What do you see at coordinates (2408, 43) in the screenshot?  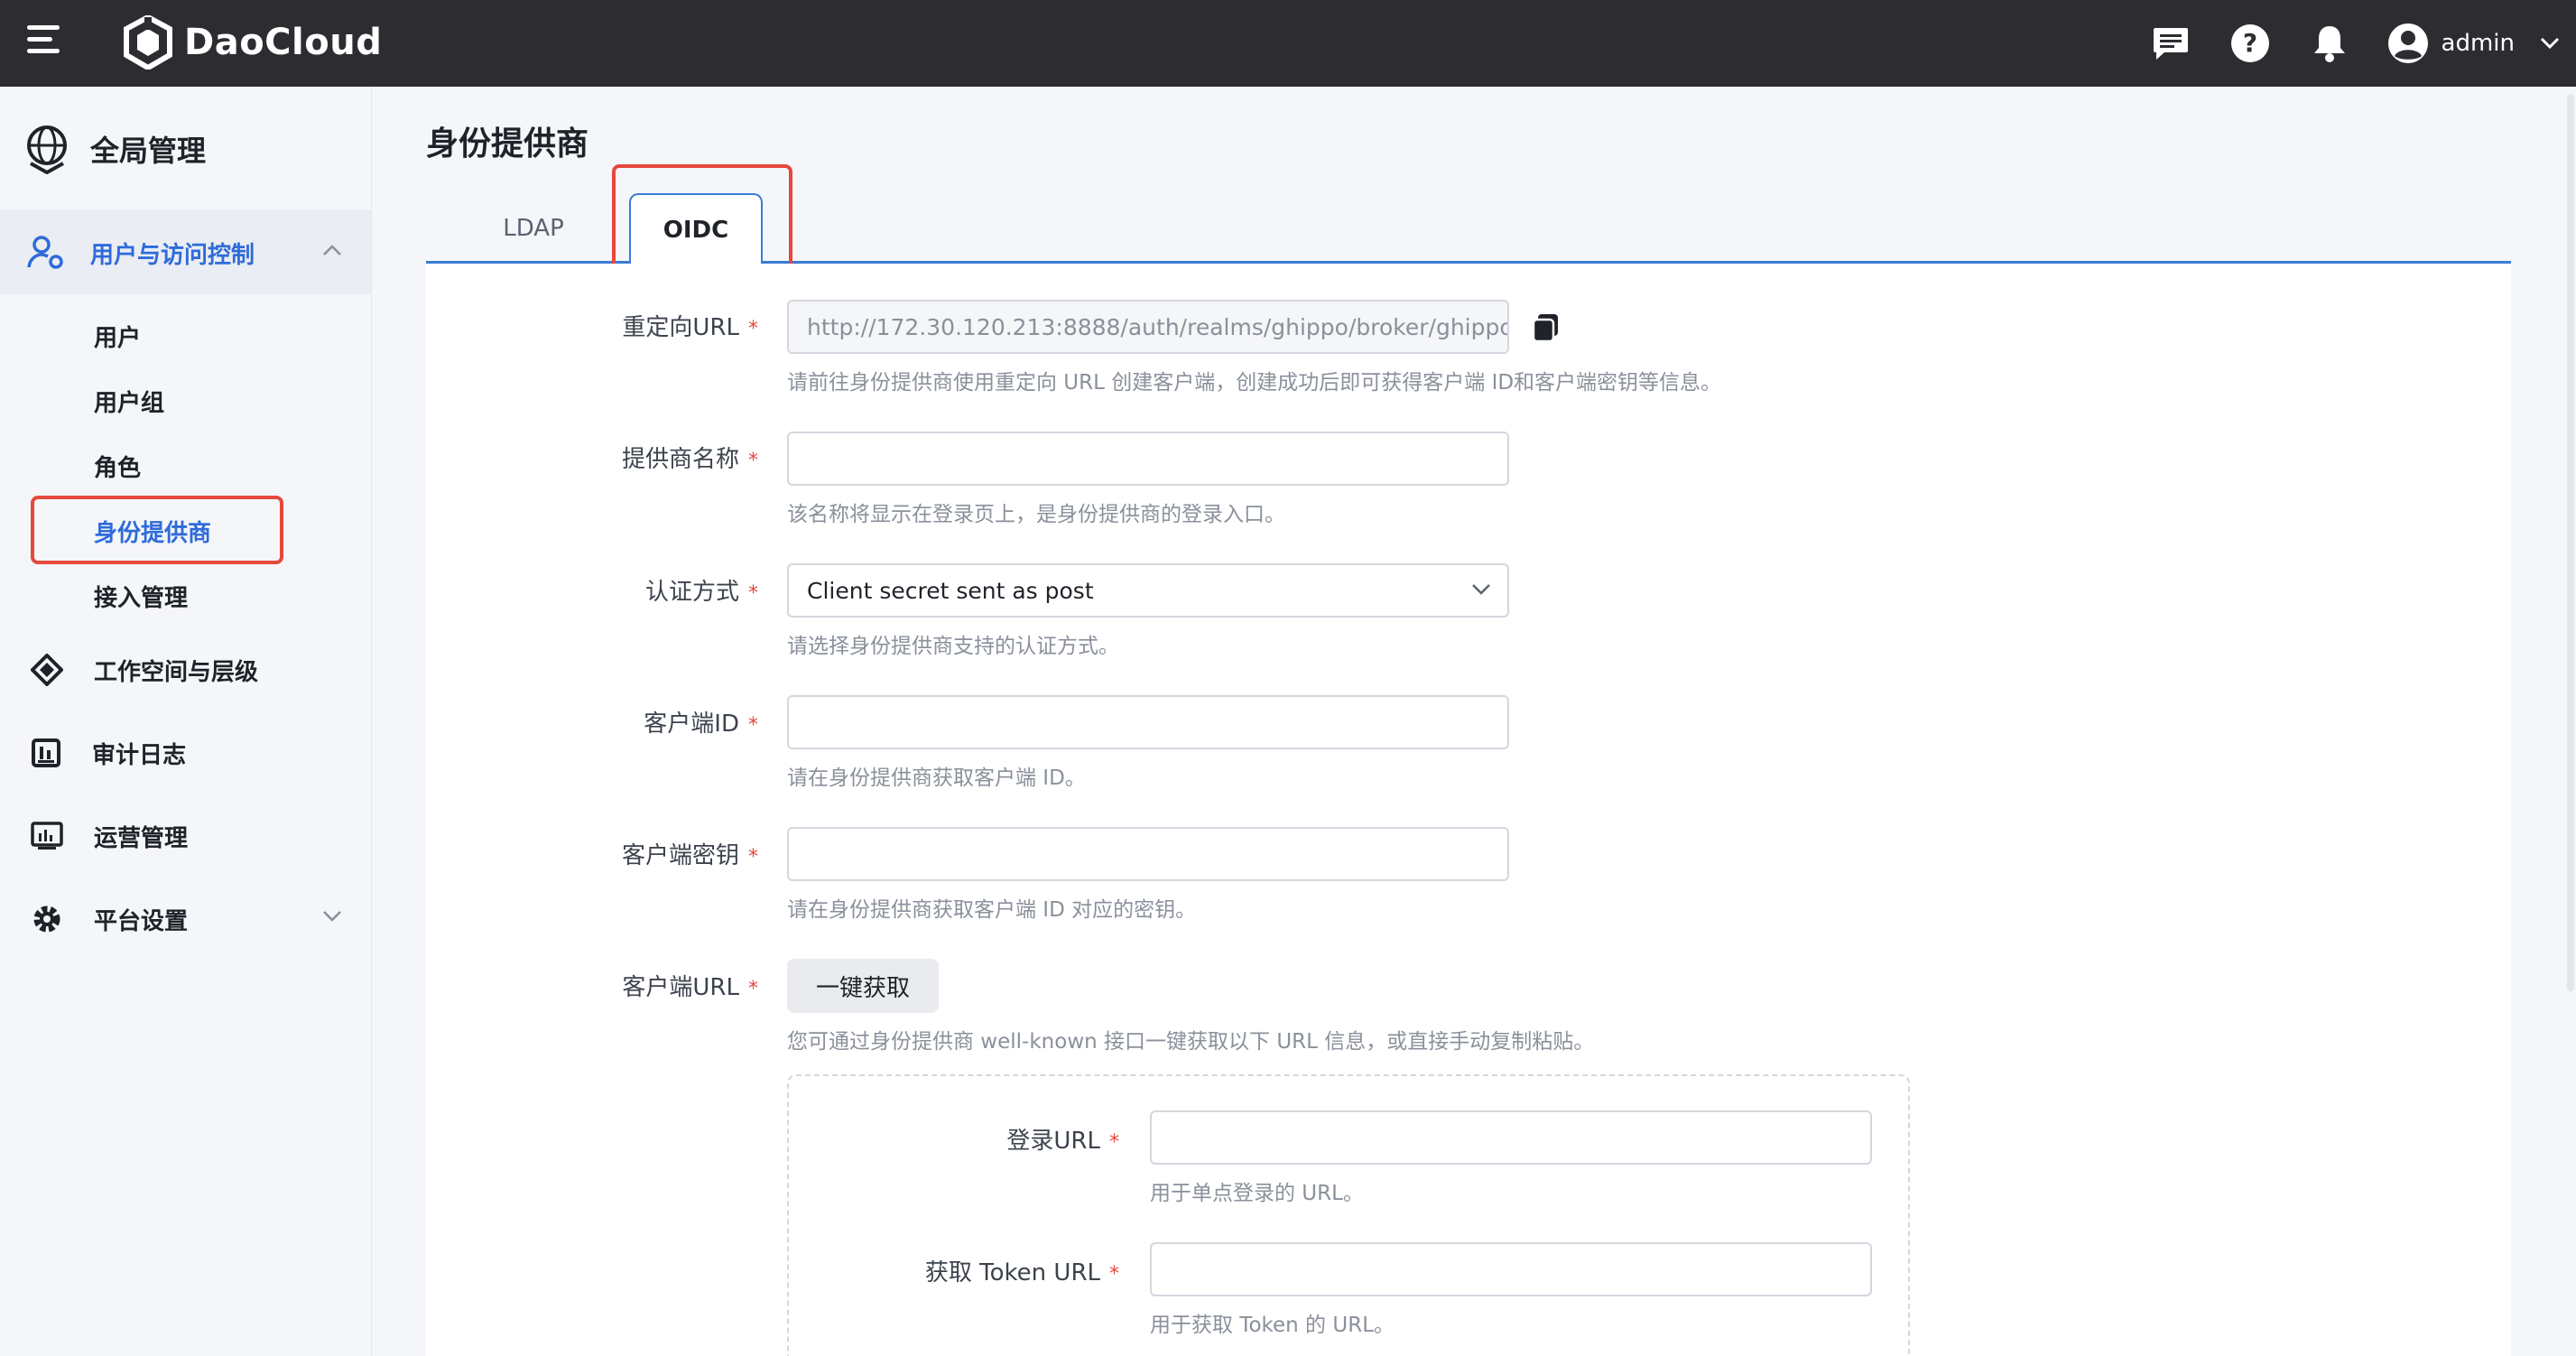 I see `user-avatar-icon` at bounding box center [2408, 43].